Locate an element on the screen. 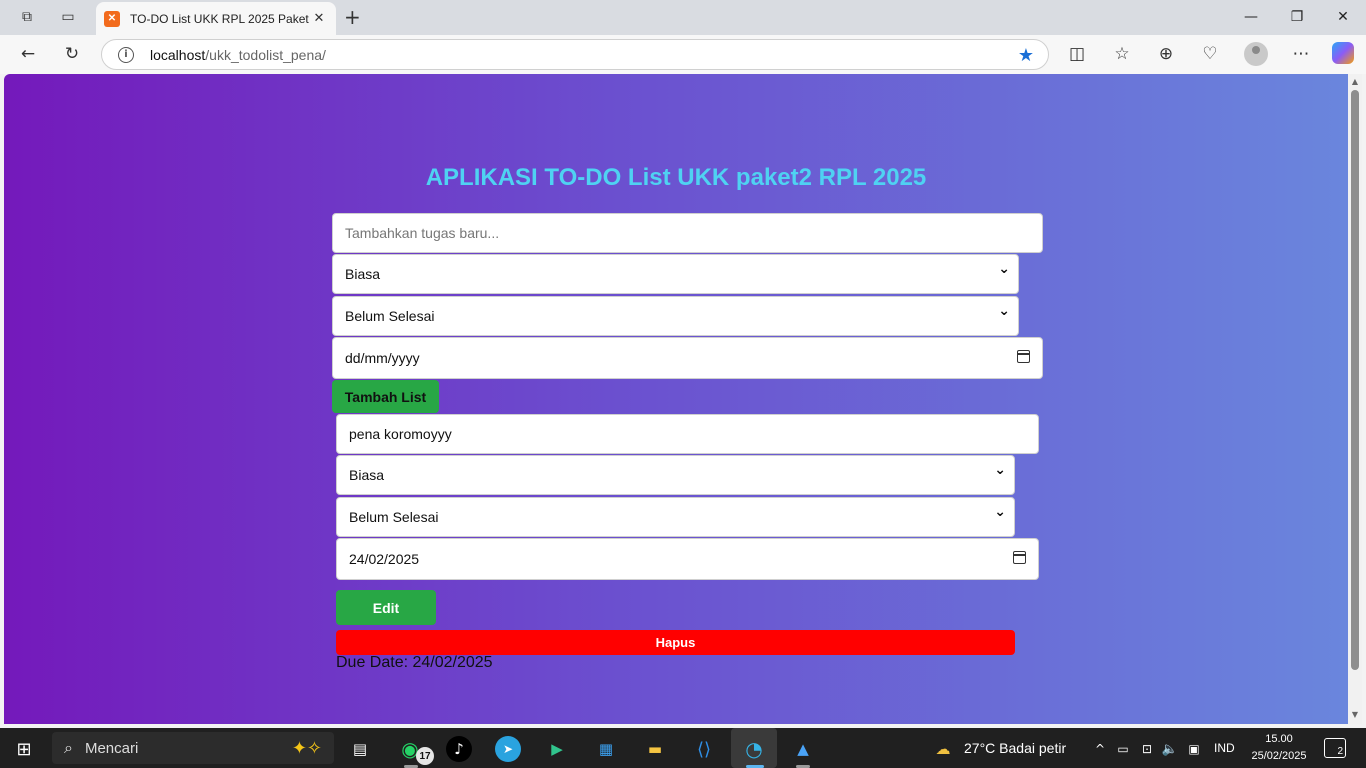 This screenshot has width=1366, height=768. add-list-button: Tambah List is located at coordinates (385, 396).